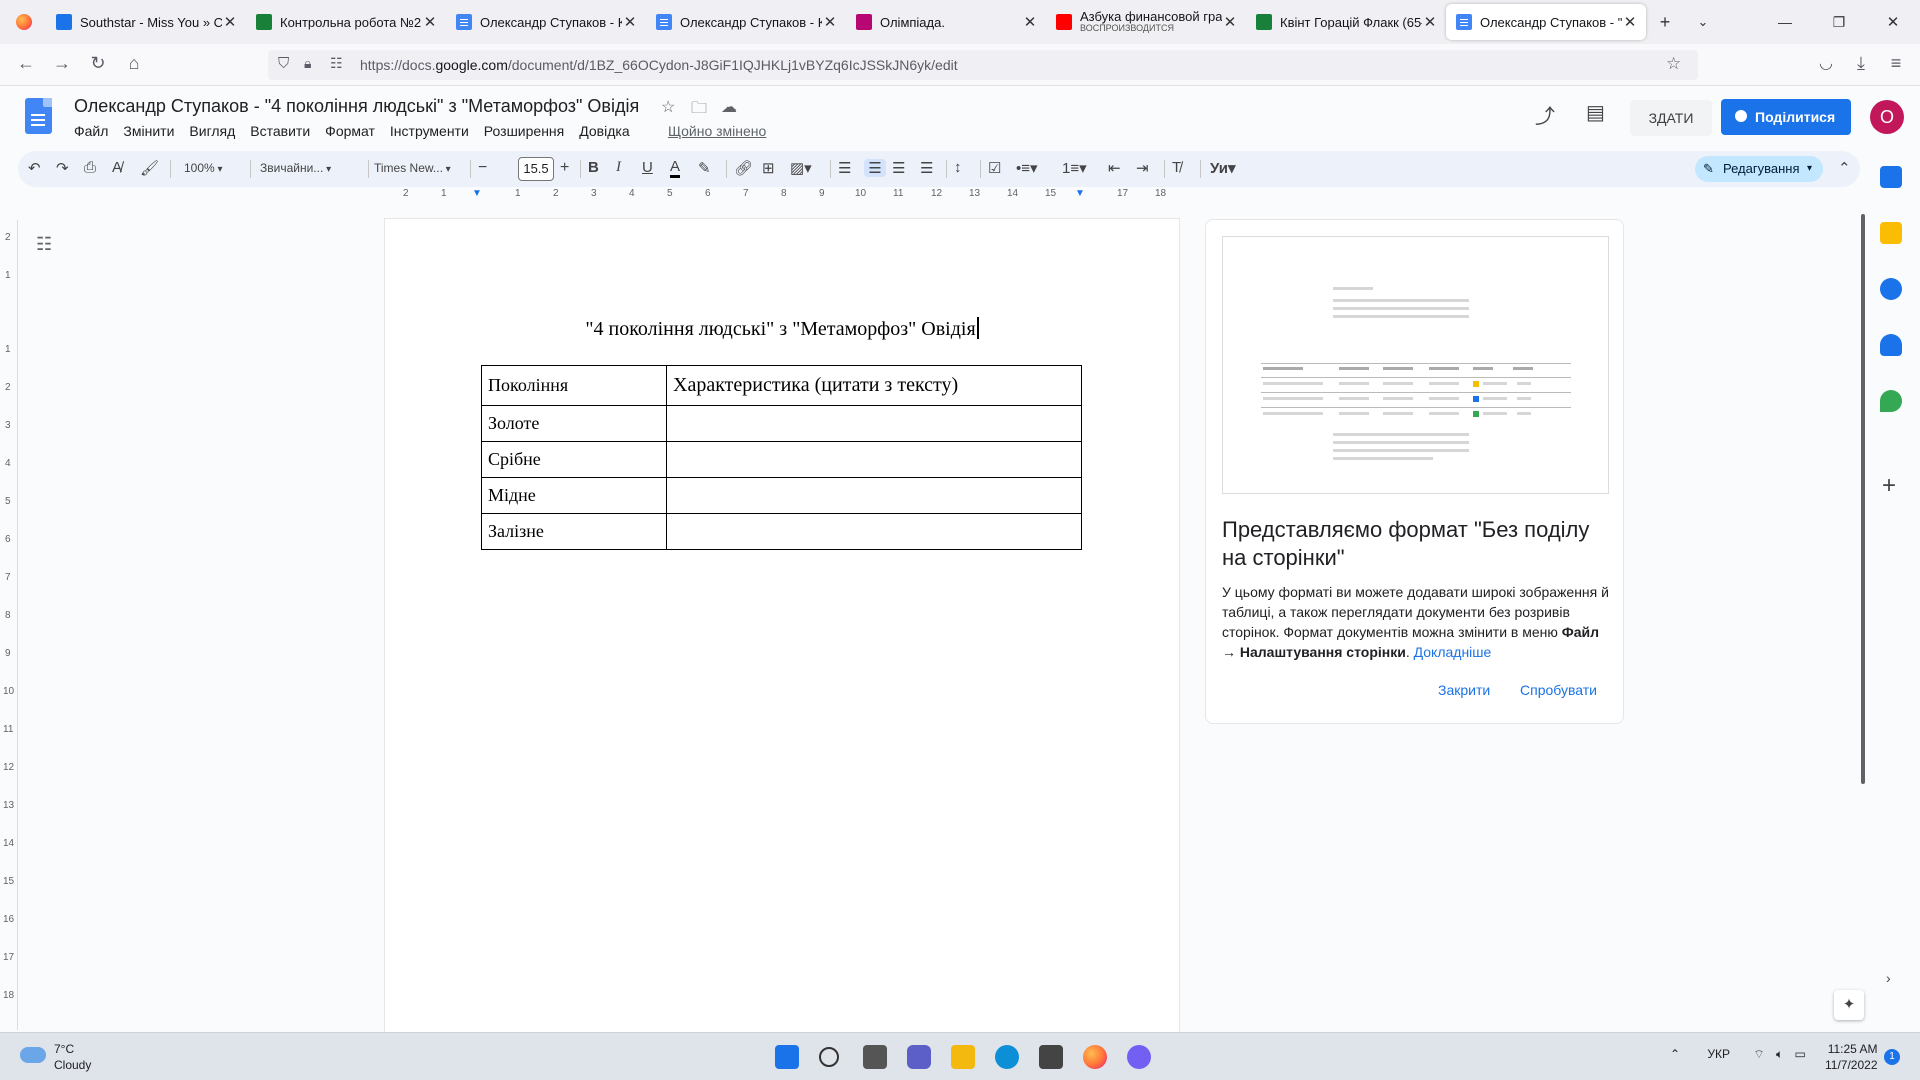  What do you see at coordinates (1546, 22) in the screenshot?
I see `browser-tab-8-active: Олександр Ступаков - "4 п ✕` at bounding box center [1546, 22].